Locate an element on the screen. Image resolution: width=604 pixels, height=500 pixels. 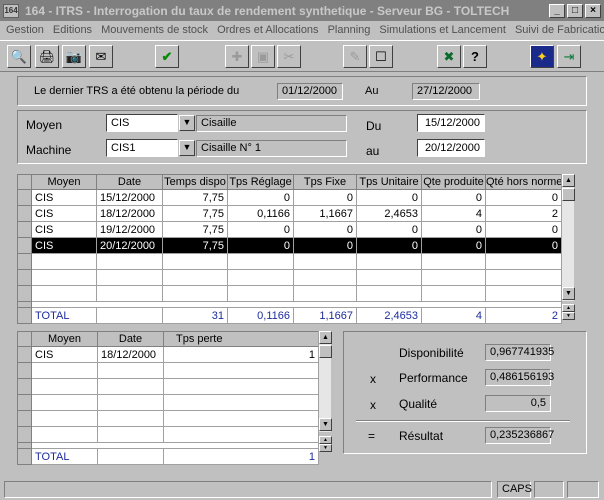
table-cell: 4 is located at coordinates (453, 213).